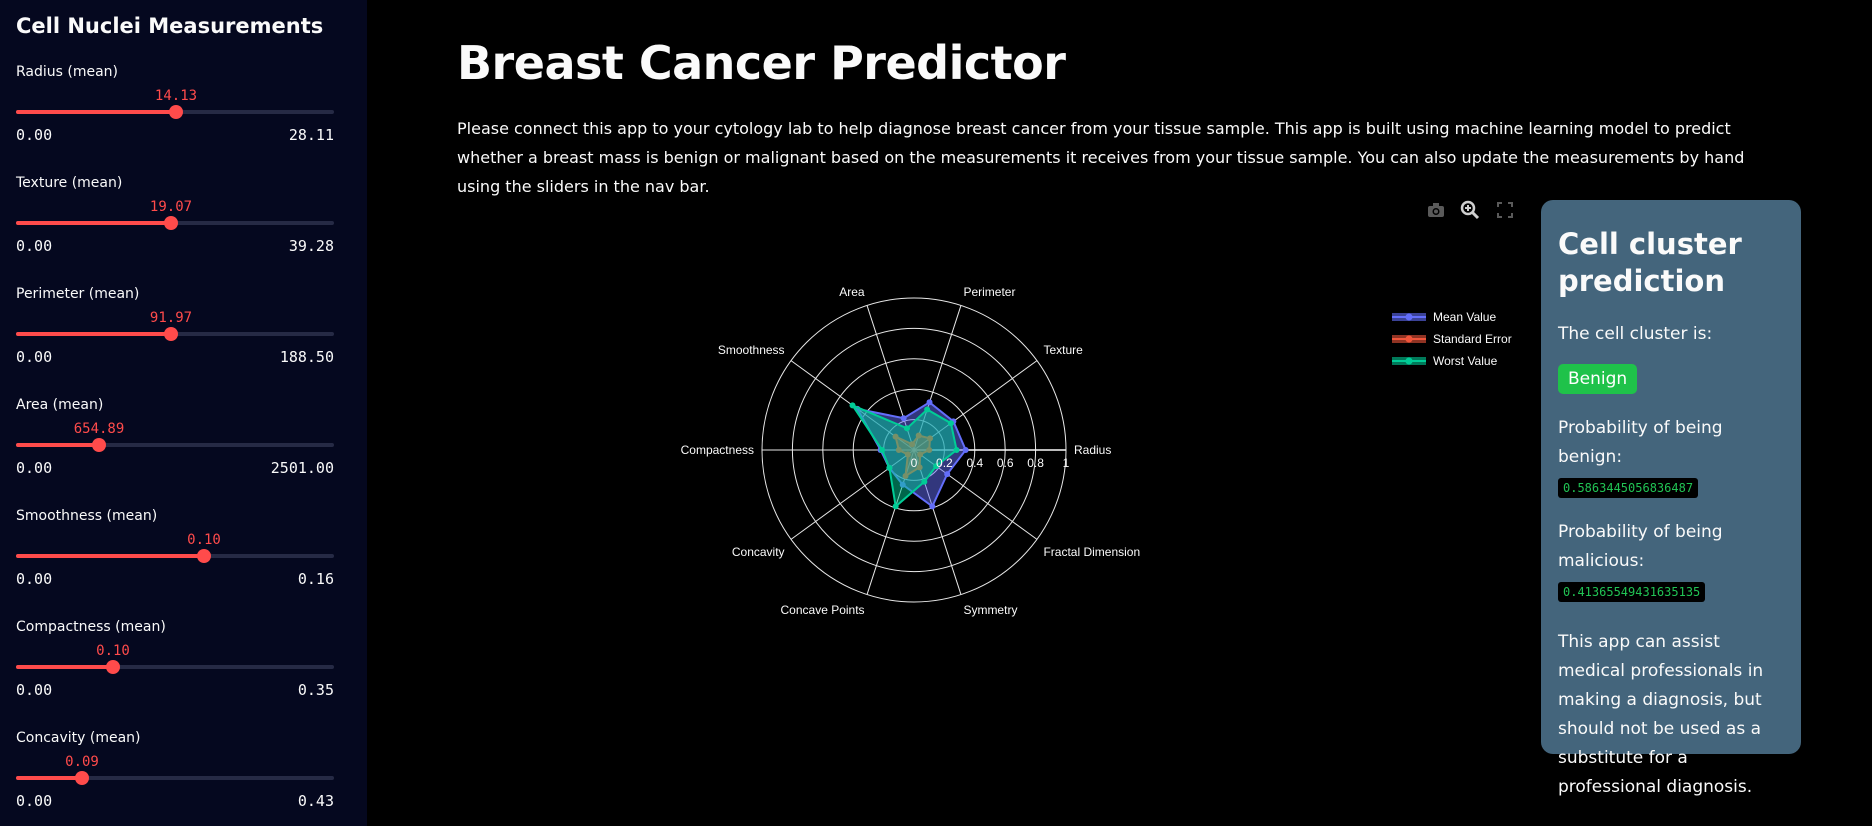 This screenshot has width=1872, height=826. What do you see at coordinates (1464, 317) in the screenshot?
I see `legend-label: Mean Value` at bounding box center [1464, 317].